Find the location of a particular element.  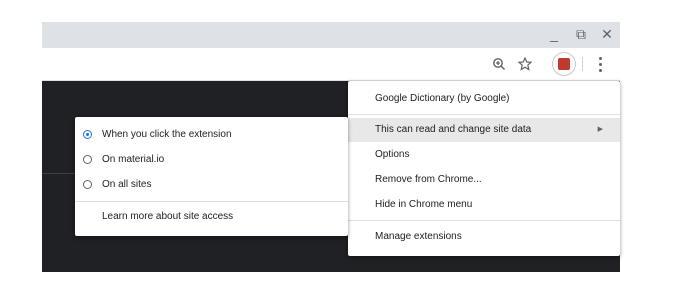

star-icon is located at coordinates (525, 64).